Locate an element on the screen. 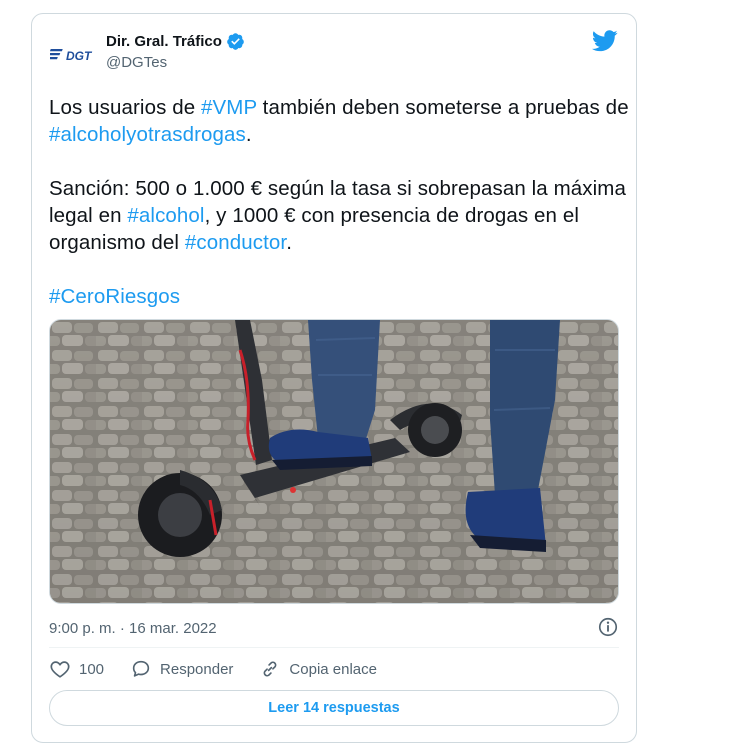  copy-link-label: Copia enlace is located at coordinates (333, 669).